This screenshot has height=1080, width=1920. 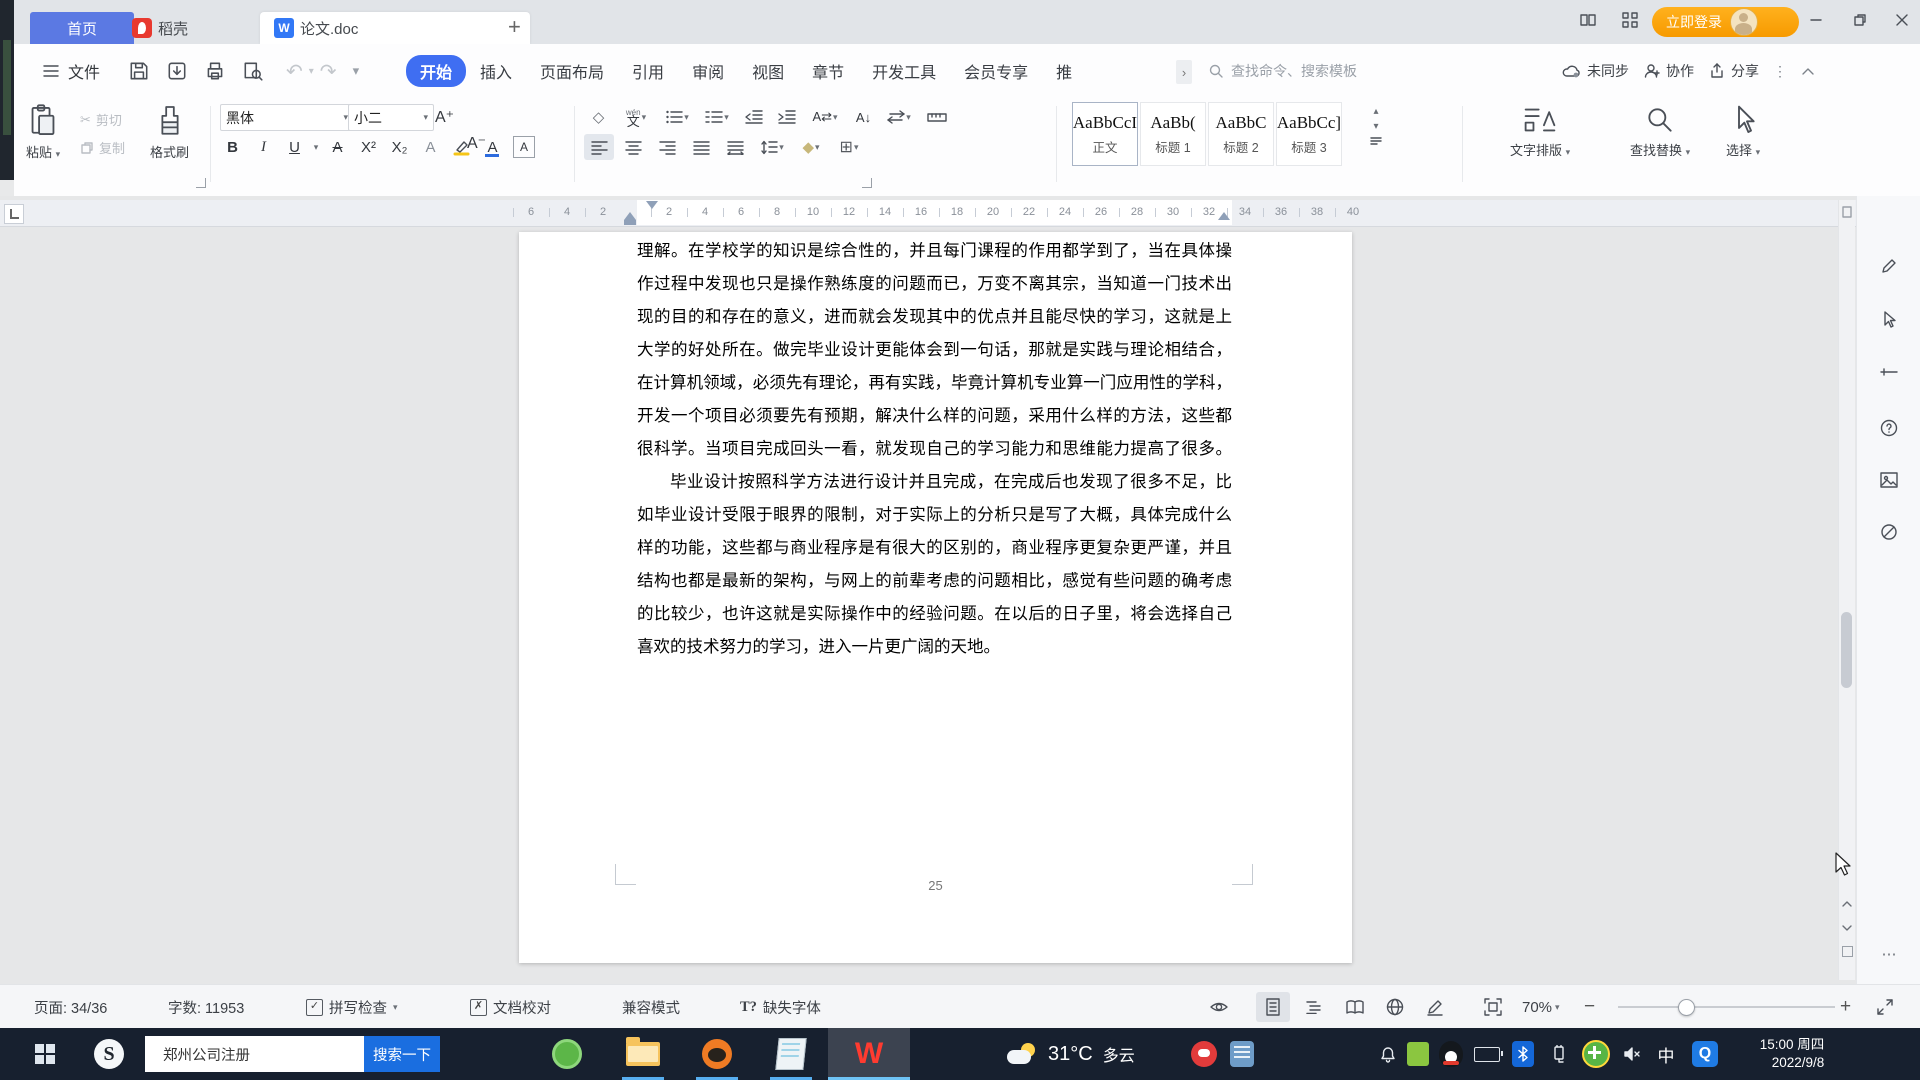 I want to click on bold-button: B, so click(x=232, y=147).